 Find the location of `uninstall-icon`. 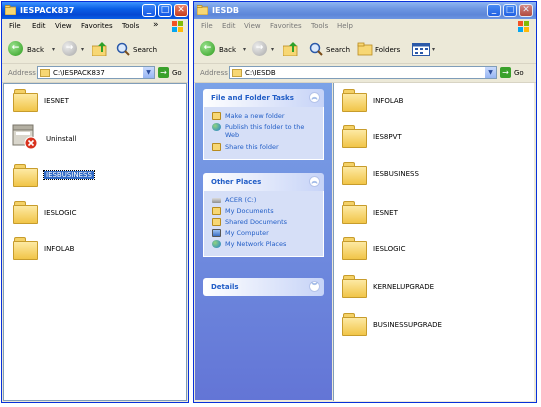

uninstall-icon is located at coordinates (25, 137).